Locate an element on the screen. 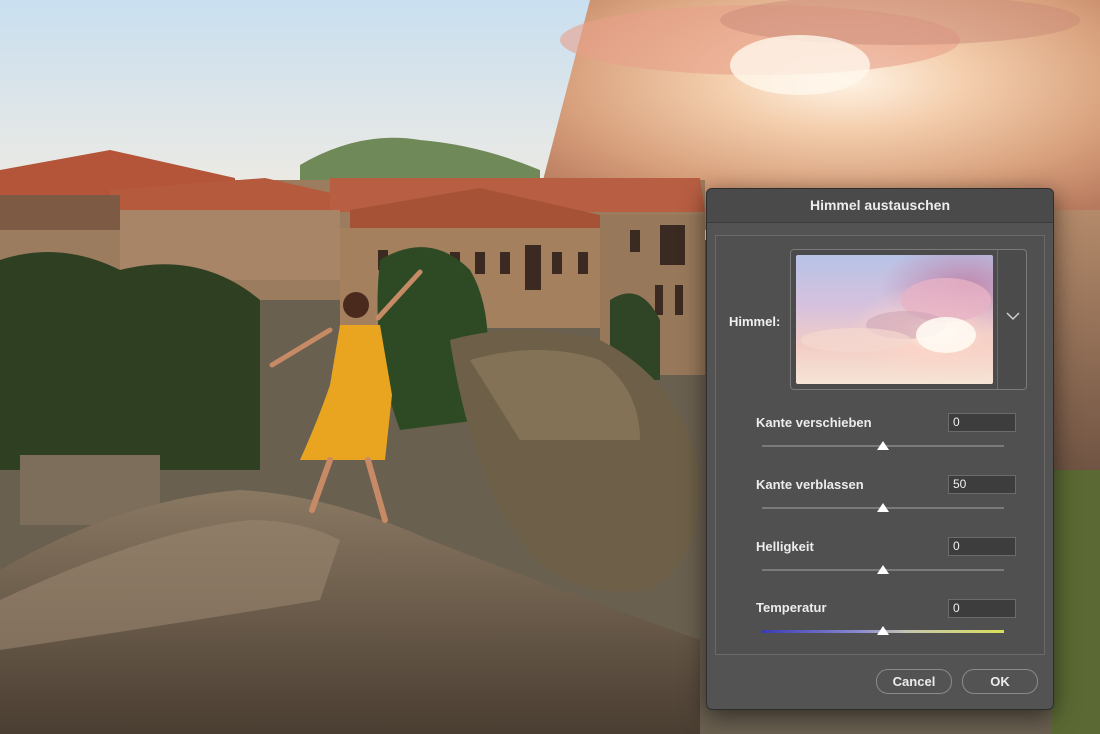  dropdown-separator is located at coordinates (997, 319).